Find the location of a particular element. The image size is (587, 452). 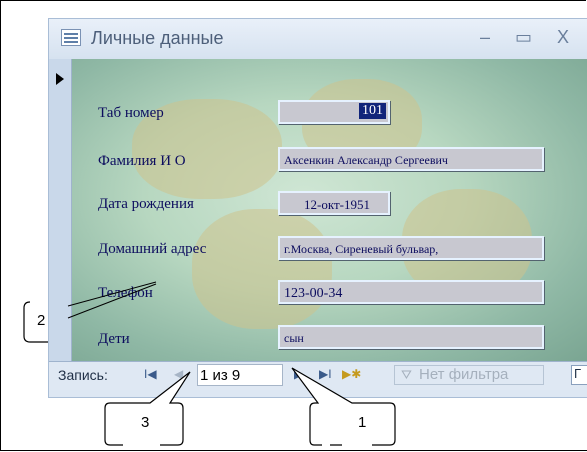

callout-2-leader-a is located at coordinates (112, 294).